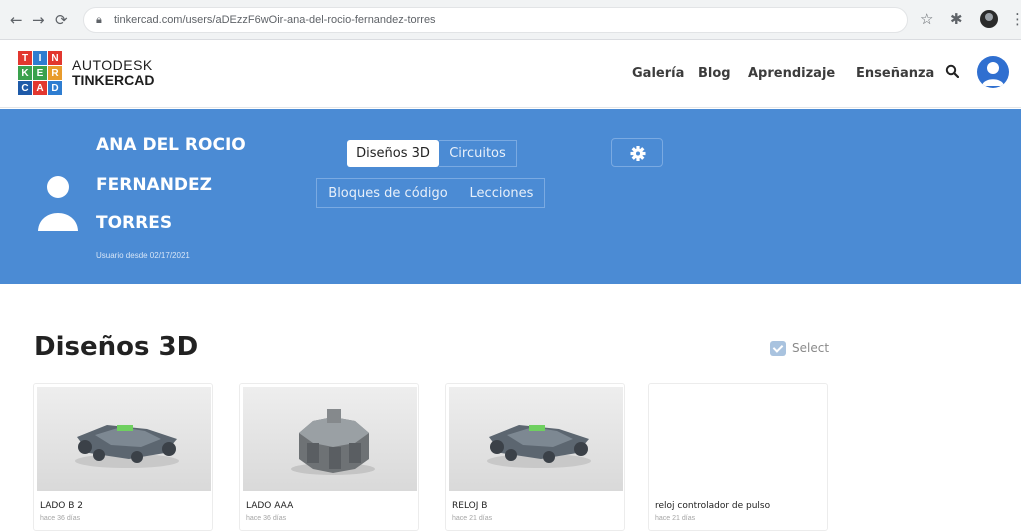 The image size is (1021, 531). Describe the element at coordinates (99, 19) in the screenshot. I see `lock-icon: 🔒︎` at that location.